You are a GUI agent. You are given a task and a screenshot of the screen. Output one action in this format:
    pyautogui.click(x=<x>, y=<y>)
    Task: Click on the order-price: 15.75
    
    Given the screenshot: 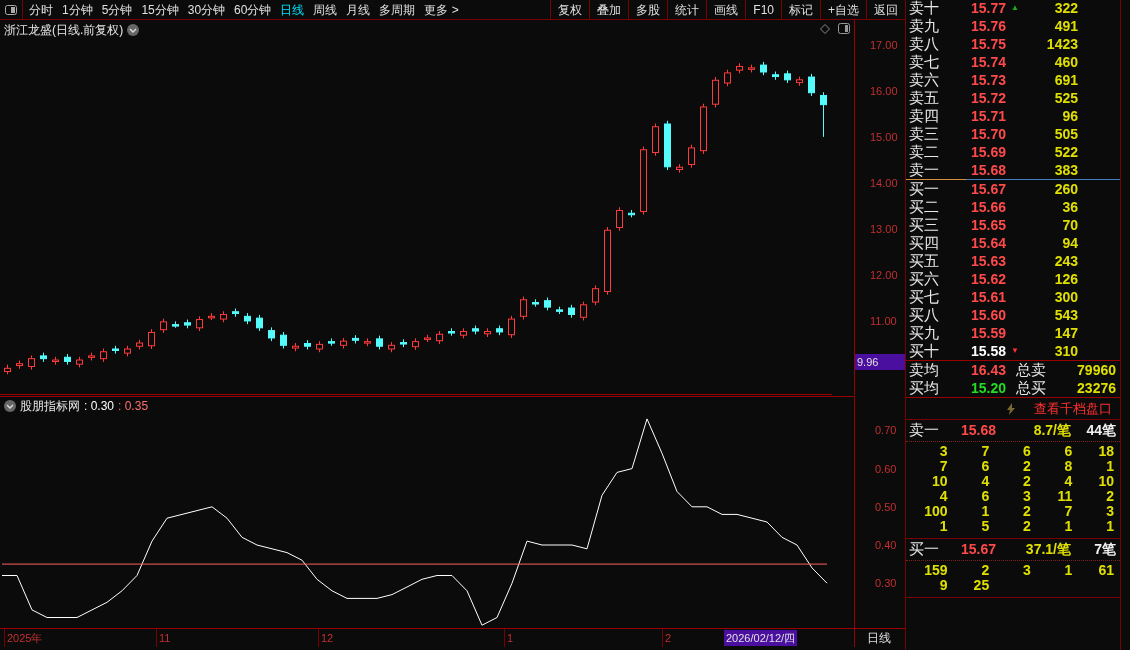 What is the action you would take?
    pyautogui.click(x=989, y=44)
    